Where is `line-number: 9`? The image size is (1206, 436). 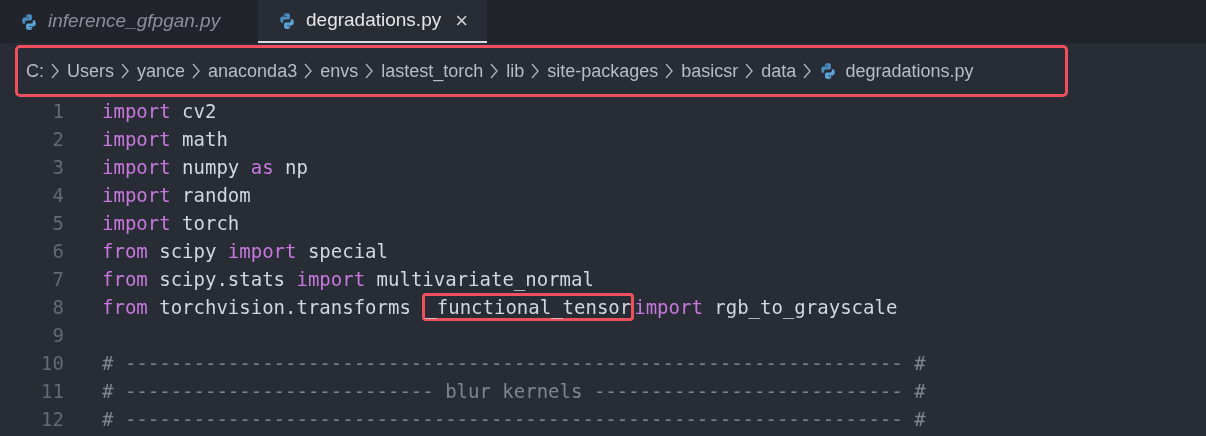
line-number: 9 is located at coordinates (57, 335).